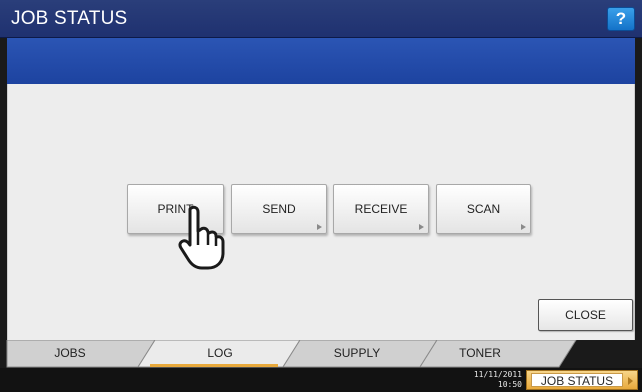  Describe the element at coordinates (321, 380) in the screenshot. I see `status-bar: 11/11/2011 10:50 JOB STATUS` at that location.